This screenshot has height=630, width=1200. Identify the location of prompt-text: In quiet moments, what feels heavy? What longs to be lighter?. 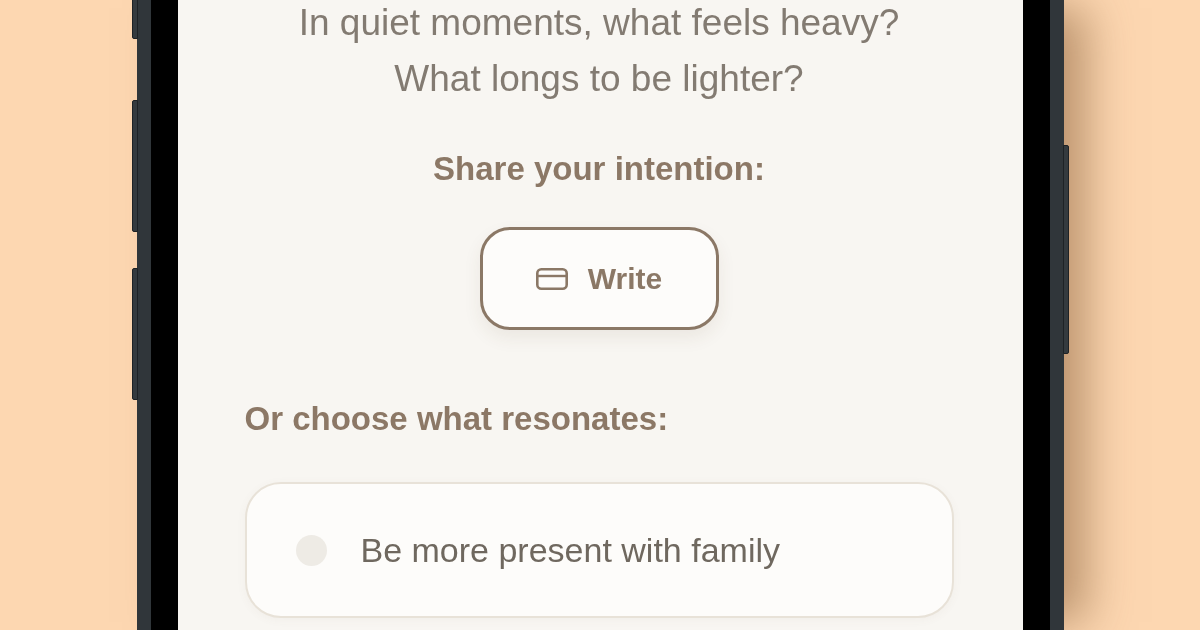
(599, 51).